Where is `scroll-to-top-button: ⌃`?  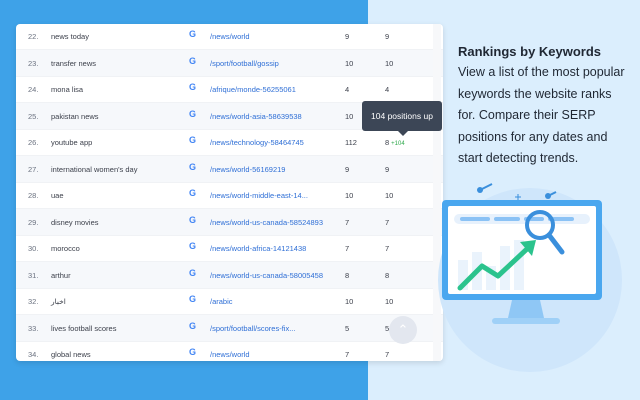 scroll-to-top-button: ⌃ is located at coordinates (403, 330).